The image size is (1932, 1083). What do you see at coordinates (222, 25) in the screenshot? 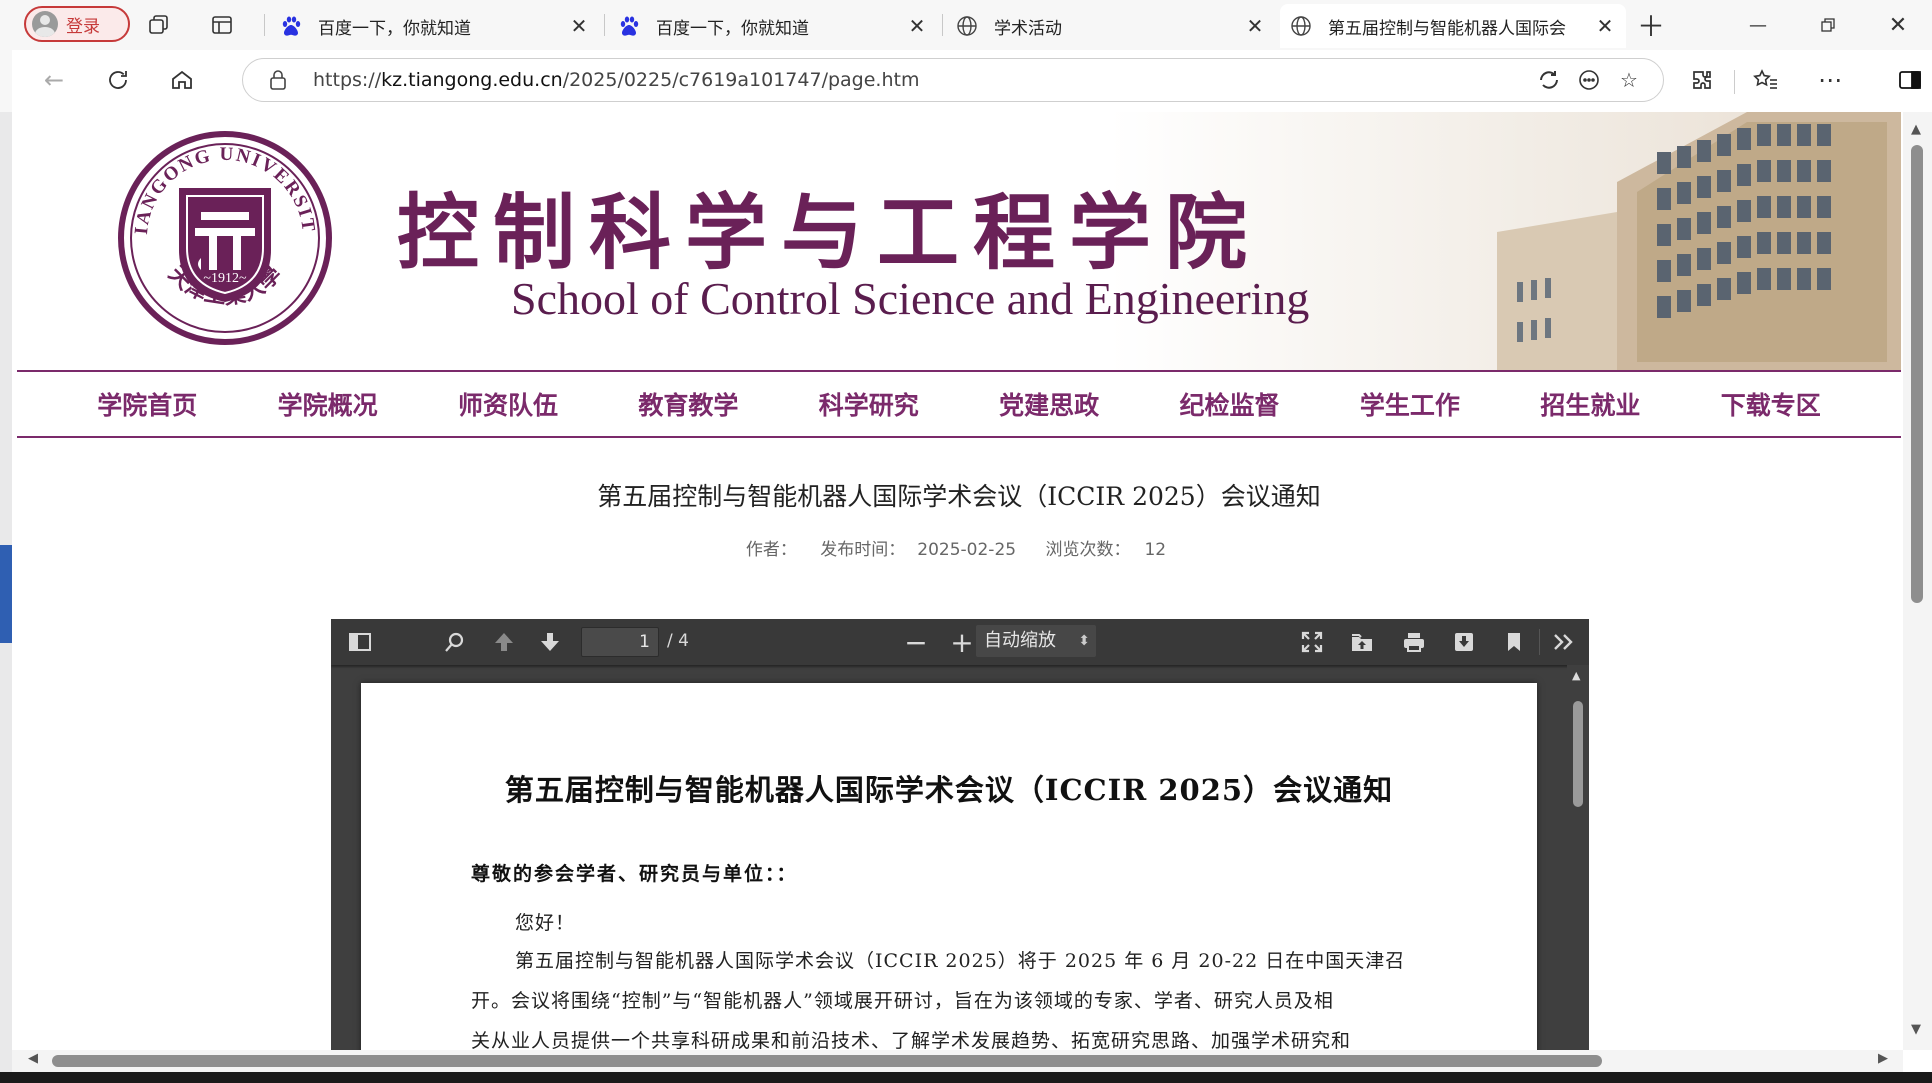
I see `tab-actions-icon` at bounding box center [222, 25].